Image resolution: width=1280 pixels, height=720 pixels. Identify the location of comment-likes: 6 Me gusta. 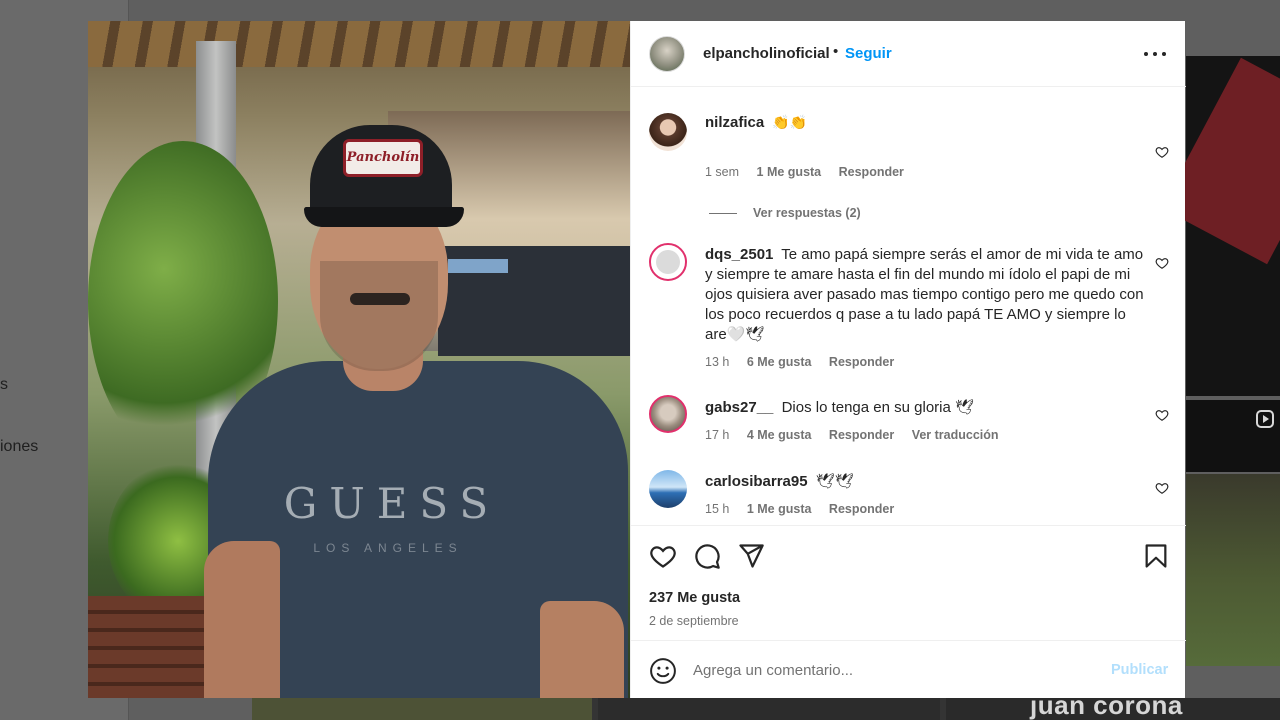
(779, 362).